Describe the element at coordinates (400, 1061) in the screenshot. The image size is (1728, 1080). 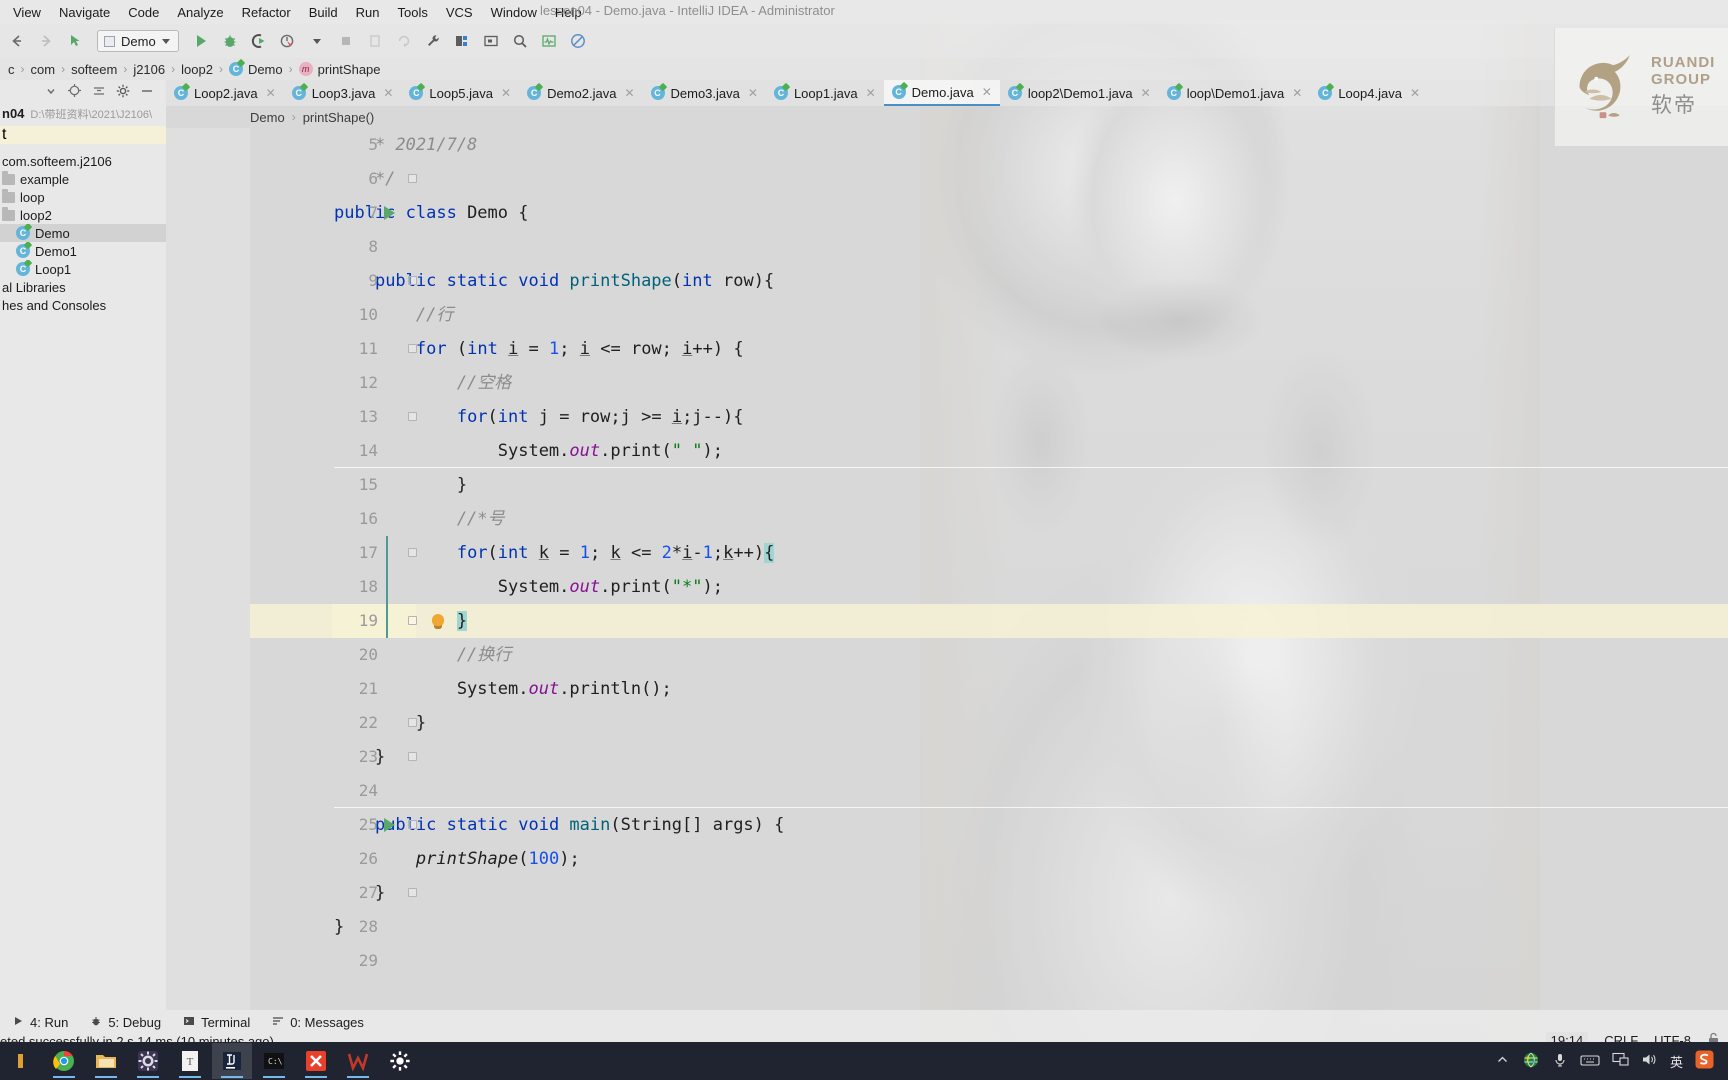
I see `settings-icon` at that location.